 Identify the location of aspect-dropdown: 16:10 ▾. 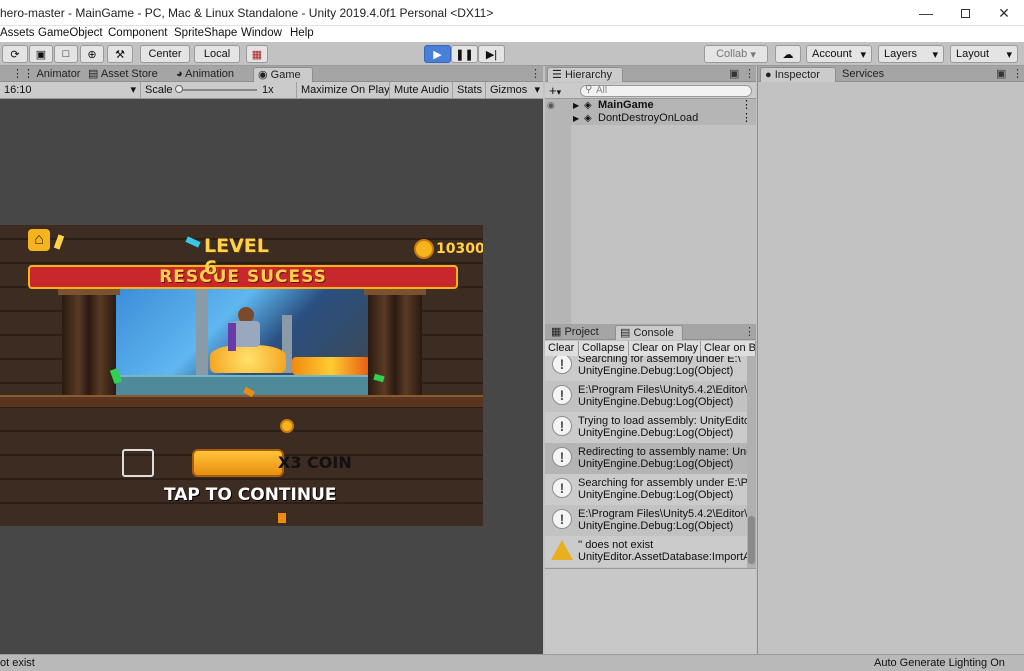
(70, 90).